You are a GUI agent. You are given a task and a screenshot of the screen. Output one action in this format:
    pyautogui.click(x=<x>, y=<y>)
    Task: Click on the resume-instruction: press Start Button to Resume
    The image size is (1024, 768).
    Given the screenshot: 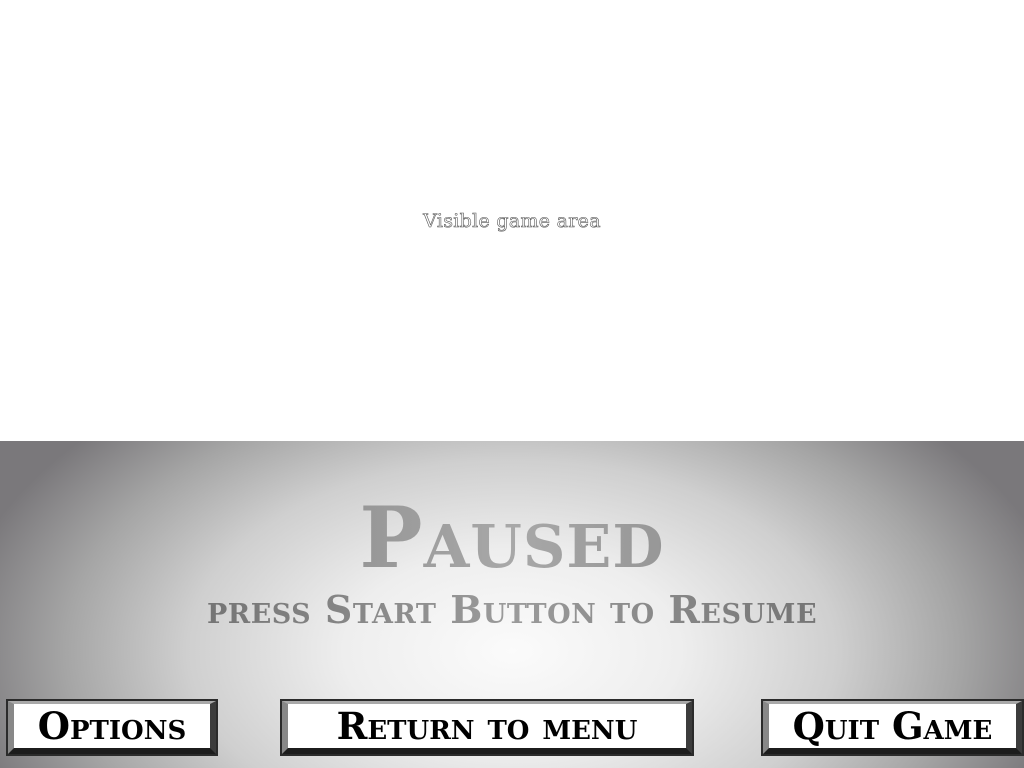 What is the action you would take?
    pyautogui.click(x=512, y=610)
    